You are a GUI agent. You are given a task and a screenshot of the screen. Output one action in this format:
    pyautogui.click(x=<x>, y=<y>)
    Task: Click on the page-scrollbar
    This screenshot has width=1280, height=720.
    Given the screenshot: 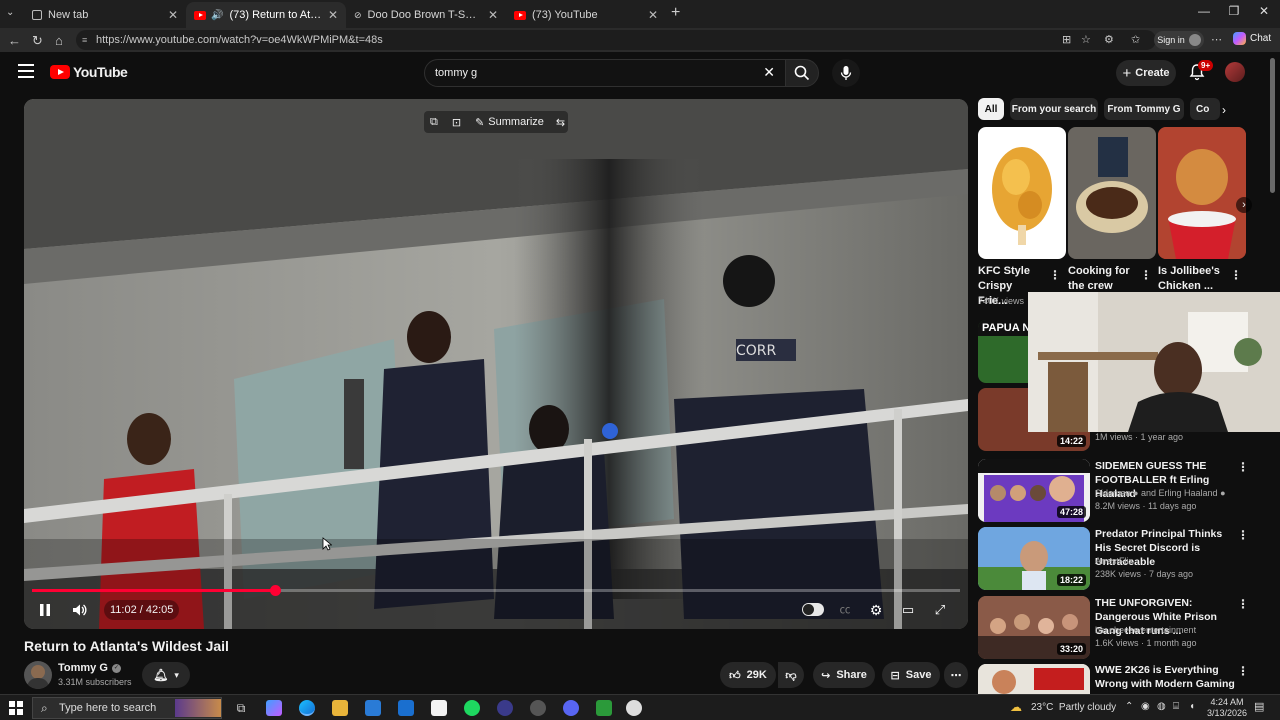 What is the action you would take?
    pyautogui.click(x=1272, y=125)
    